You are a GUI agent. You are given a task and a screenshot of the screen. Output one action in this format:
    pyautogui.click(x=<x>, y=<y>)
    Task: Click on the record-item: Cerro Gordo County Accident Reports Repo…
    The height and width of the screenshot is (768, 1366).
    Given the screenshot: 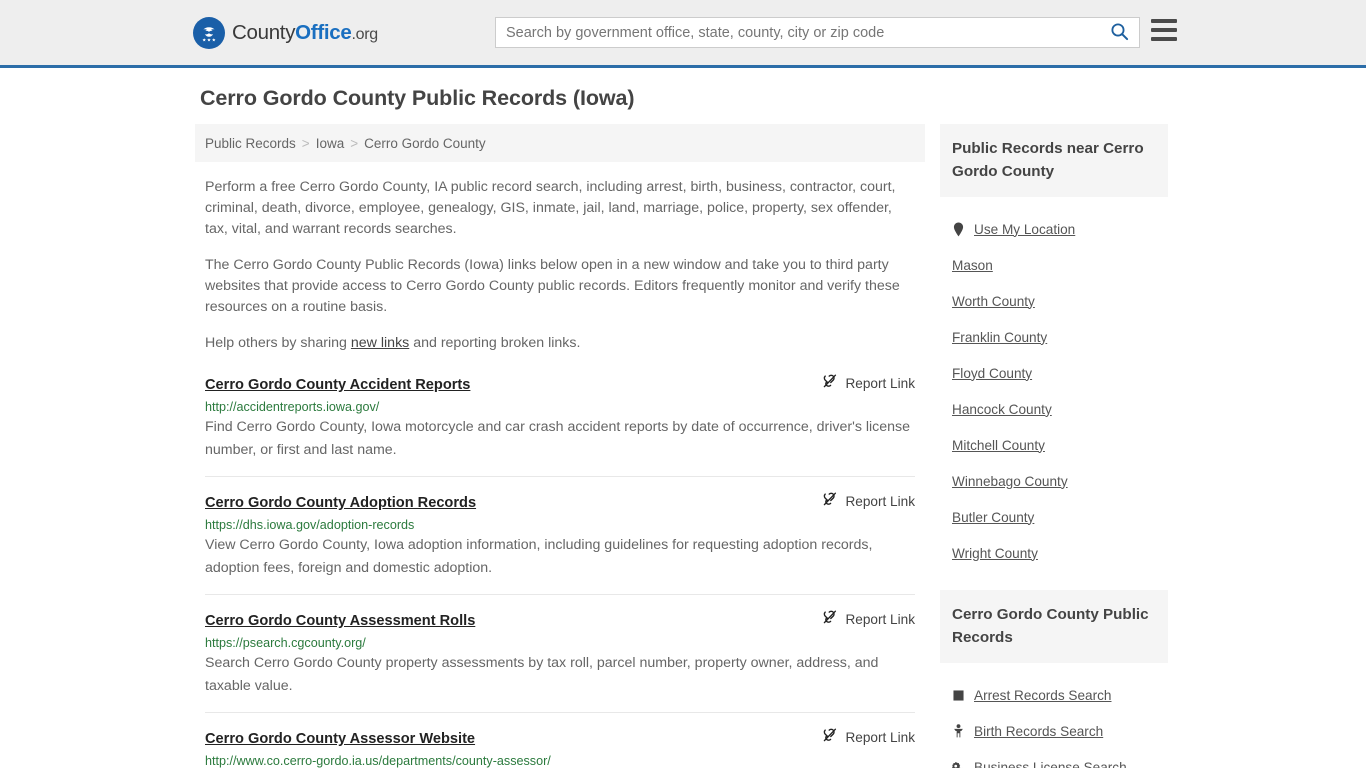 What is the action you would take?
    pyautogui.click(x=560, y=425)
    